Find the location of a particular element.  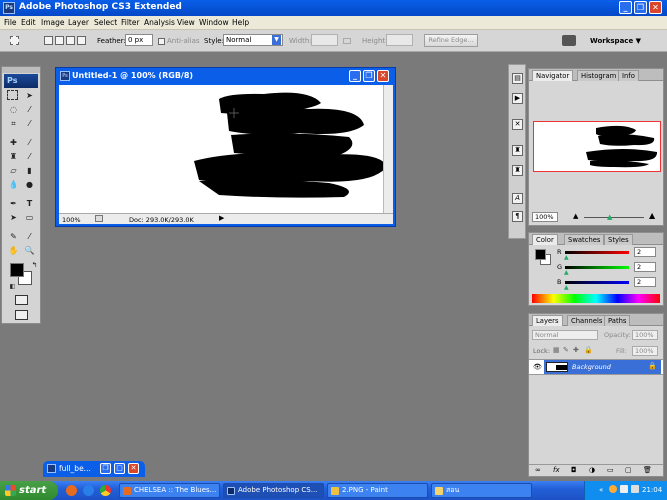

menu-layer: Layer is located at coordinates (78, 22).